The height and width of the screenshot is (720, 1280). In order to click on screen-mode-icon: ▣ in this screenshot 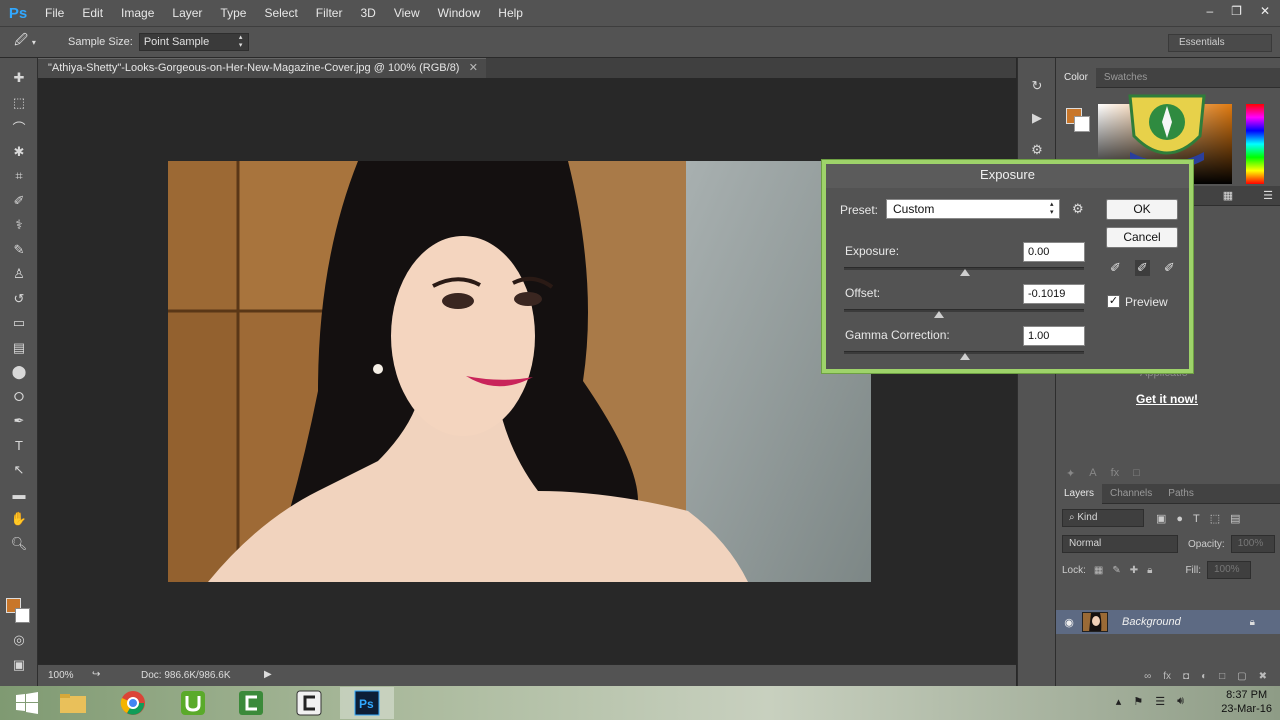, I will do `click(19, 665)`.